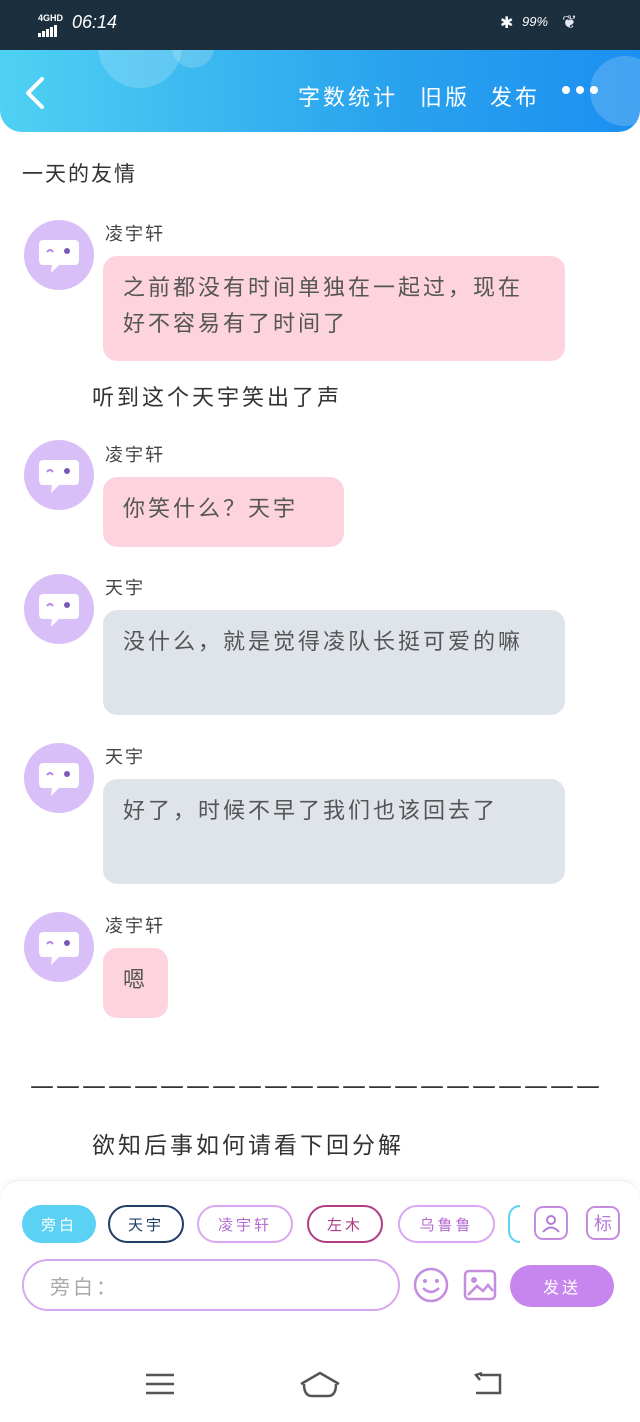 Image resolution: width=640 pixels, height=1422 pixels. What do you see at coordinates (217, 398) in the screenshot?
I see `narration: 听到这个天宇笑出了声` at bounding box center [217, 398].